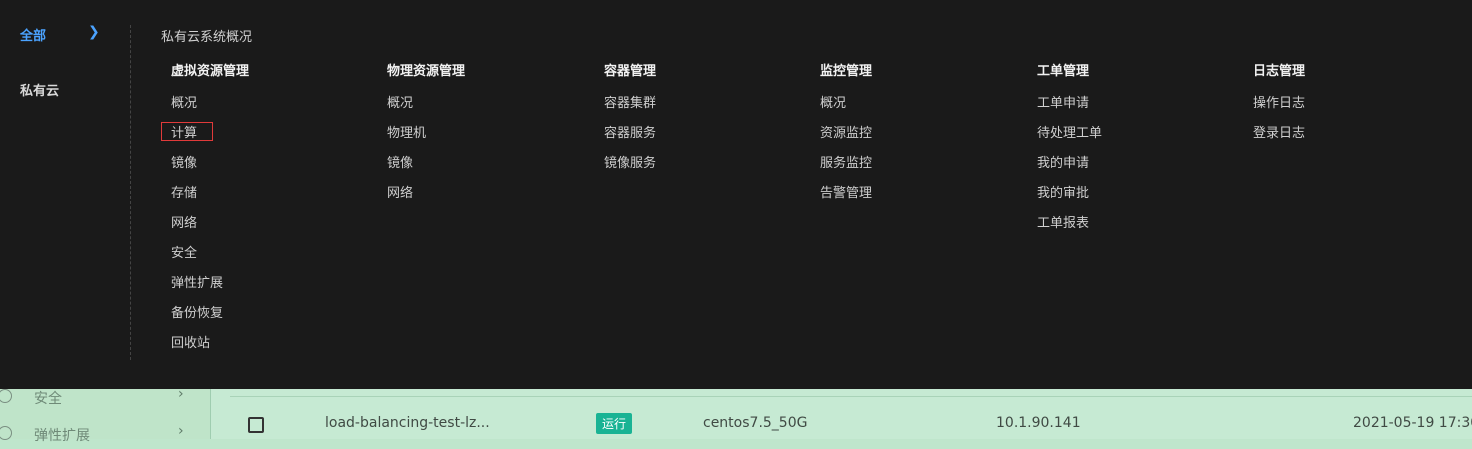 This screenshot has height=449, width=1472. I want to click on chevron-right-icon: ›, so click(181, 431).